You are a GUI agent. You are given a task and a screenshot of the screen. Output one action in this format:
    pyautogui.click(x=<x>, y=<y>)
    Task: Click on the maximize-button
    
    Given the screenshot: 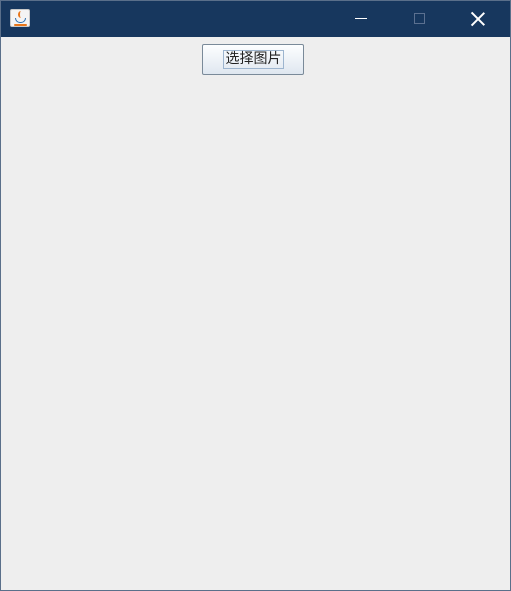 What is the action you would take?
    pyautogui.click(x=420, y=19)
    